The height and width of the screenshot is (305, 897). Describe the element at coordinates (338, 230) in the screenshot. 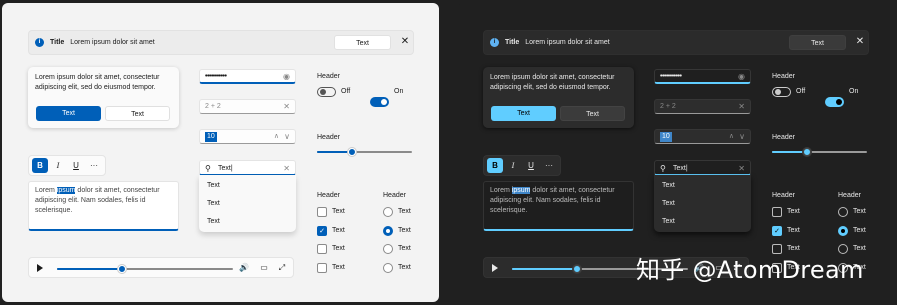

I see `checkbox-label: Text` at that location.